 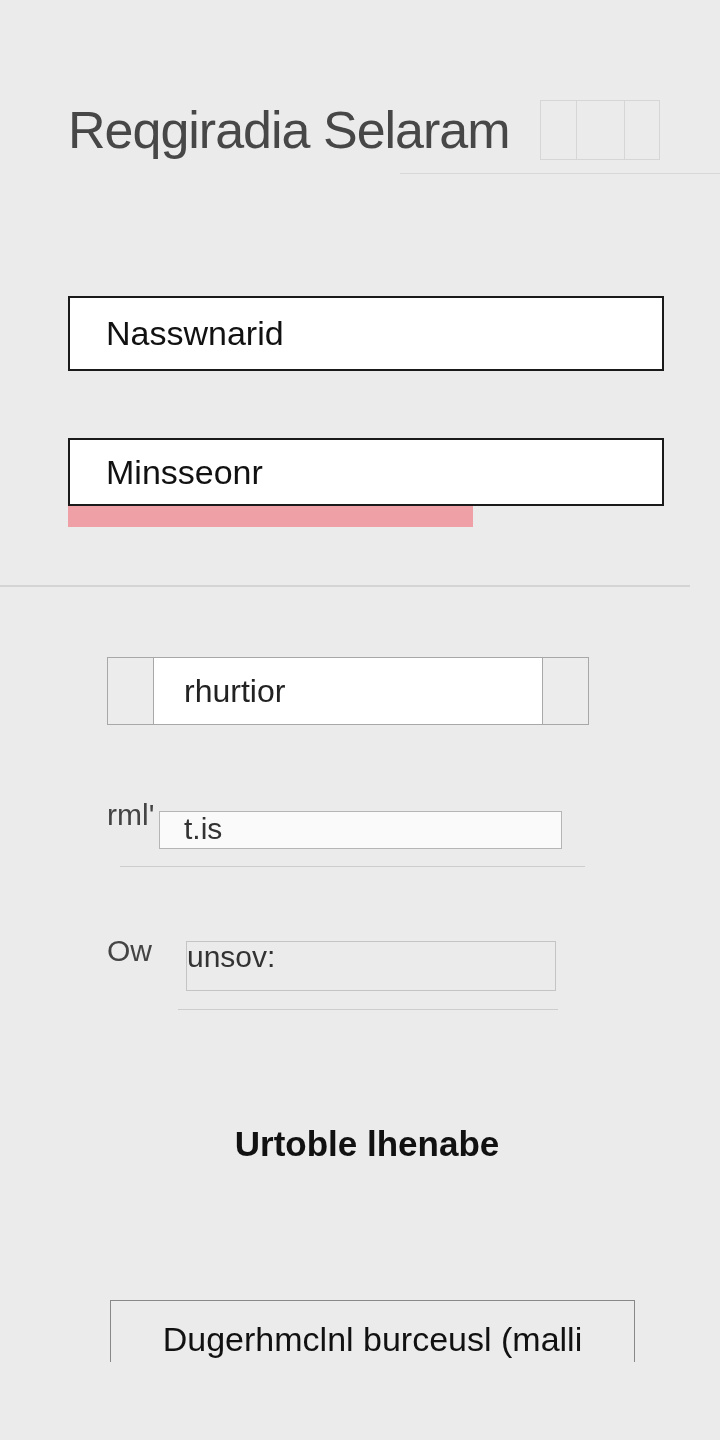 What do you see at coordinates (366, 472) in the screenshot?
I see `text-field: Minsseonr` at bounding box center [366, 472].